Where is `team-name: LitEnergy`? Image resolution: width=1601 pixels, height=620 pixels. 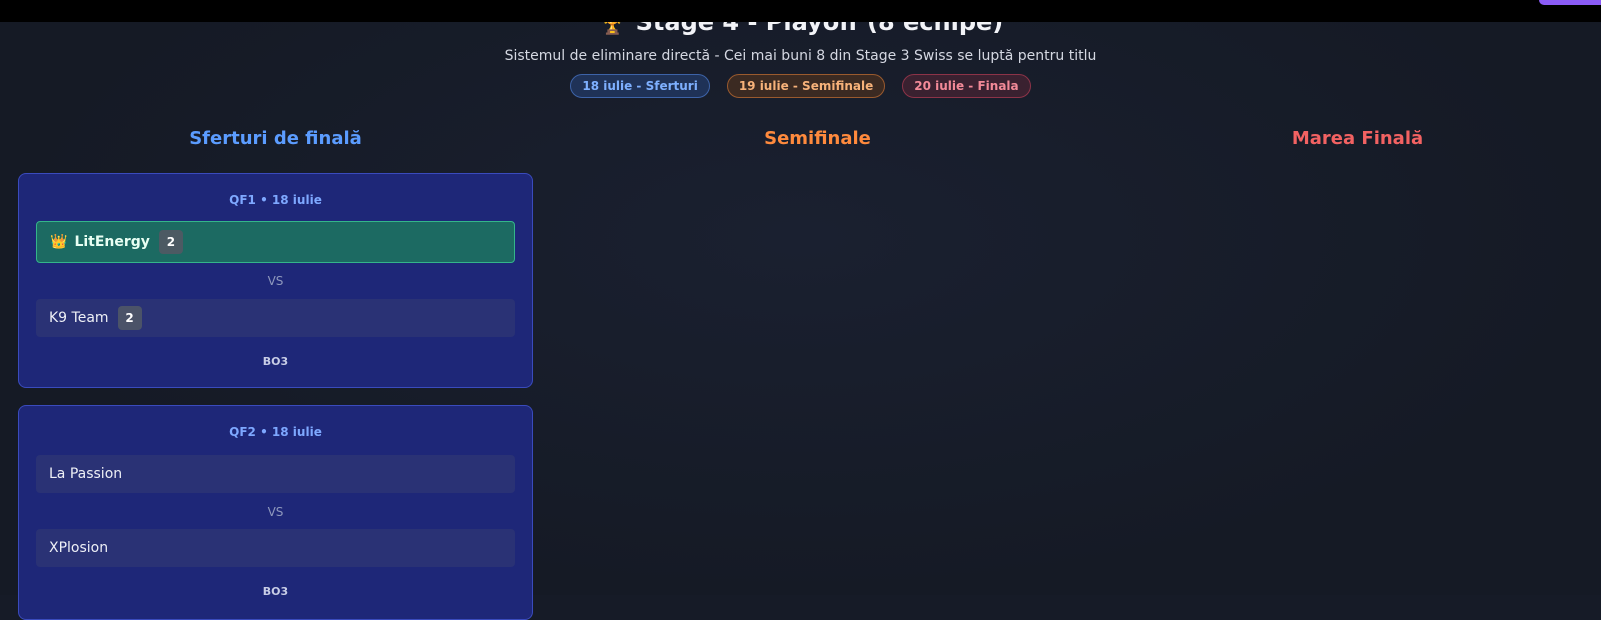 team-name: LitEnergy is located at coordinates (112, 242).